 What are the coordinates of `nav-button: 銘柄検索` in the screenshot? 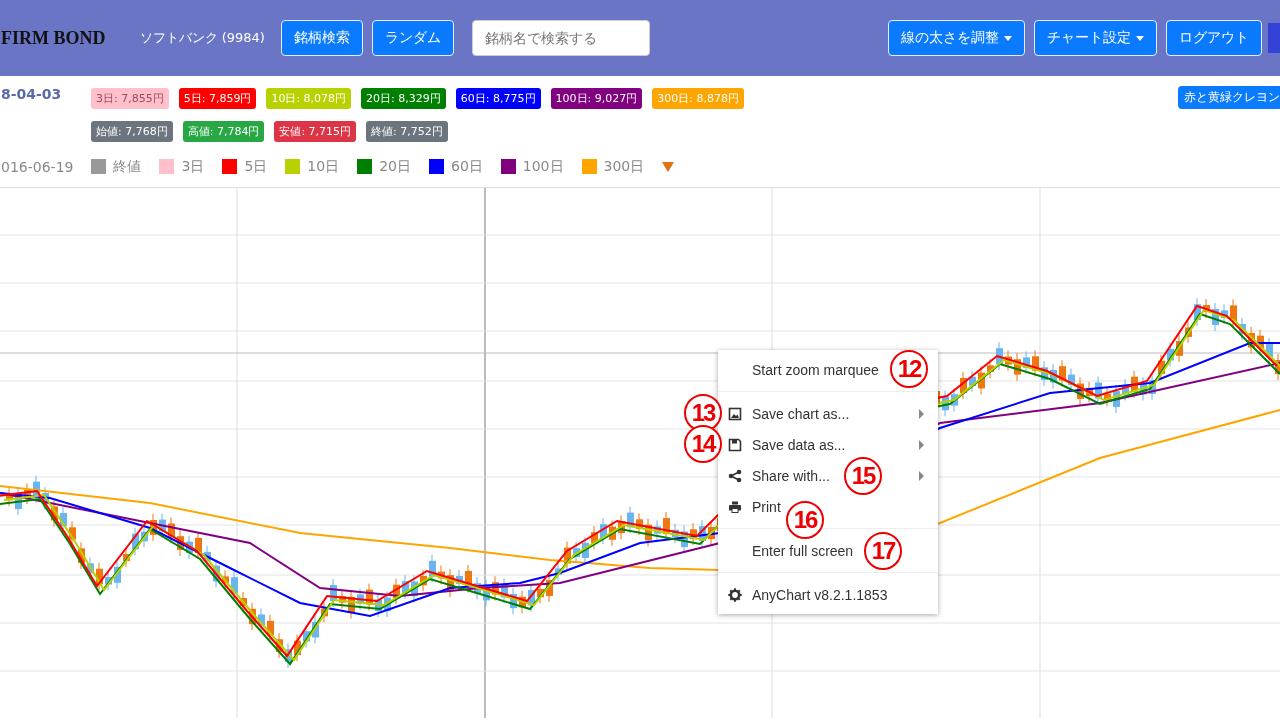 It's located at (321, 38).